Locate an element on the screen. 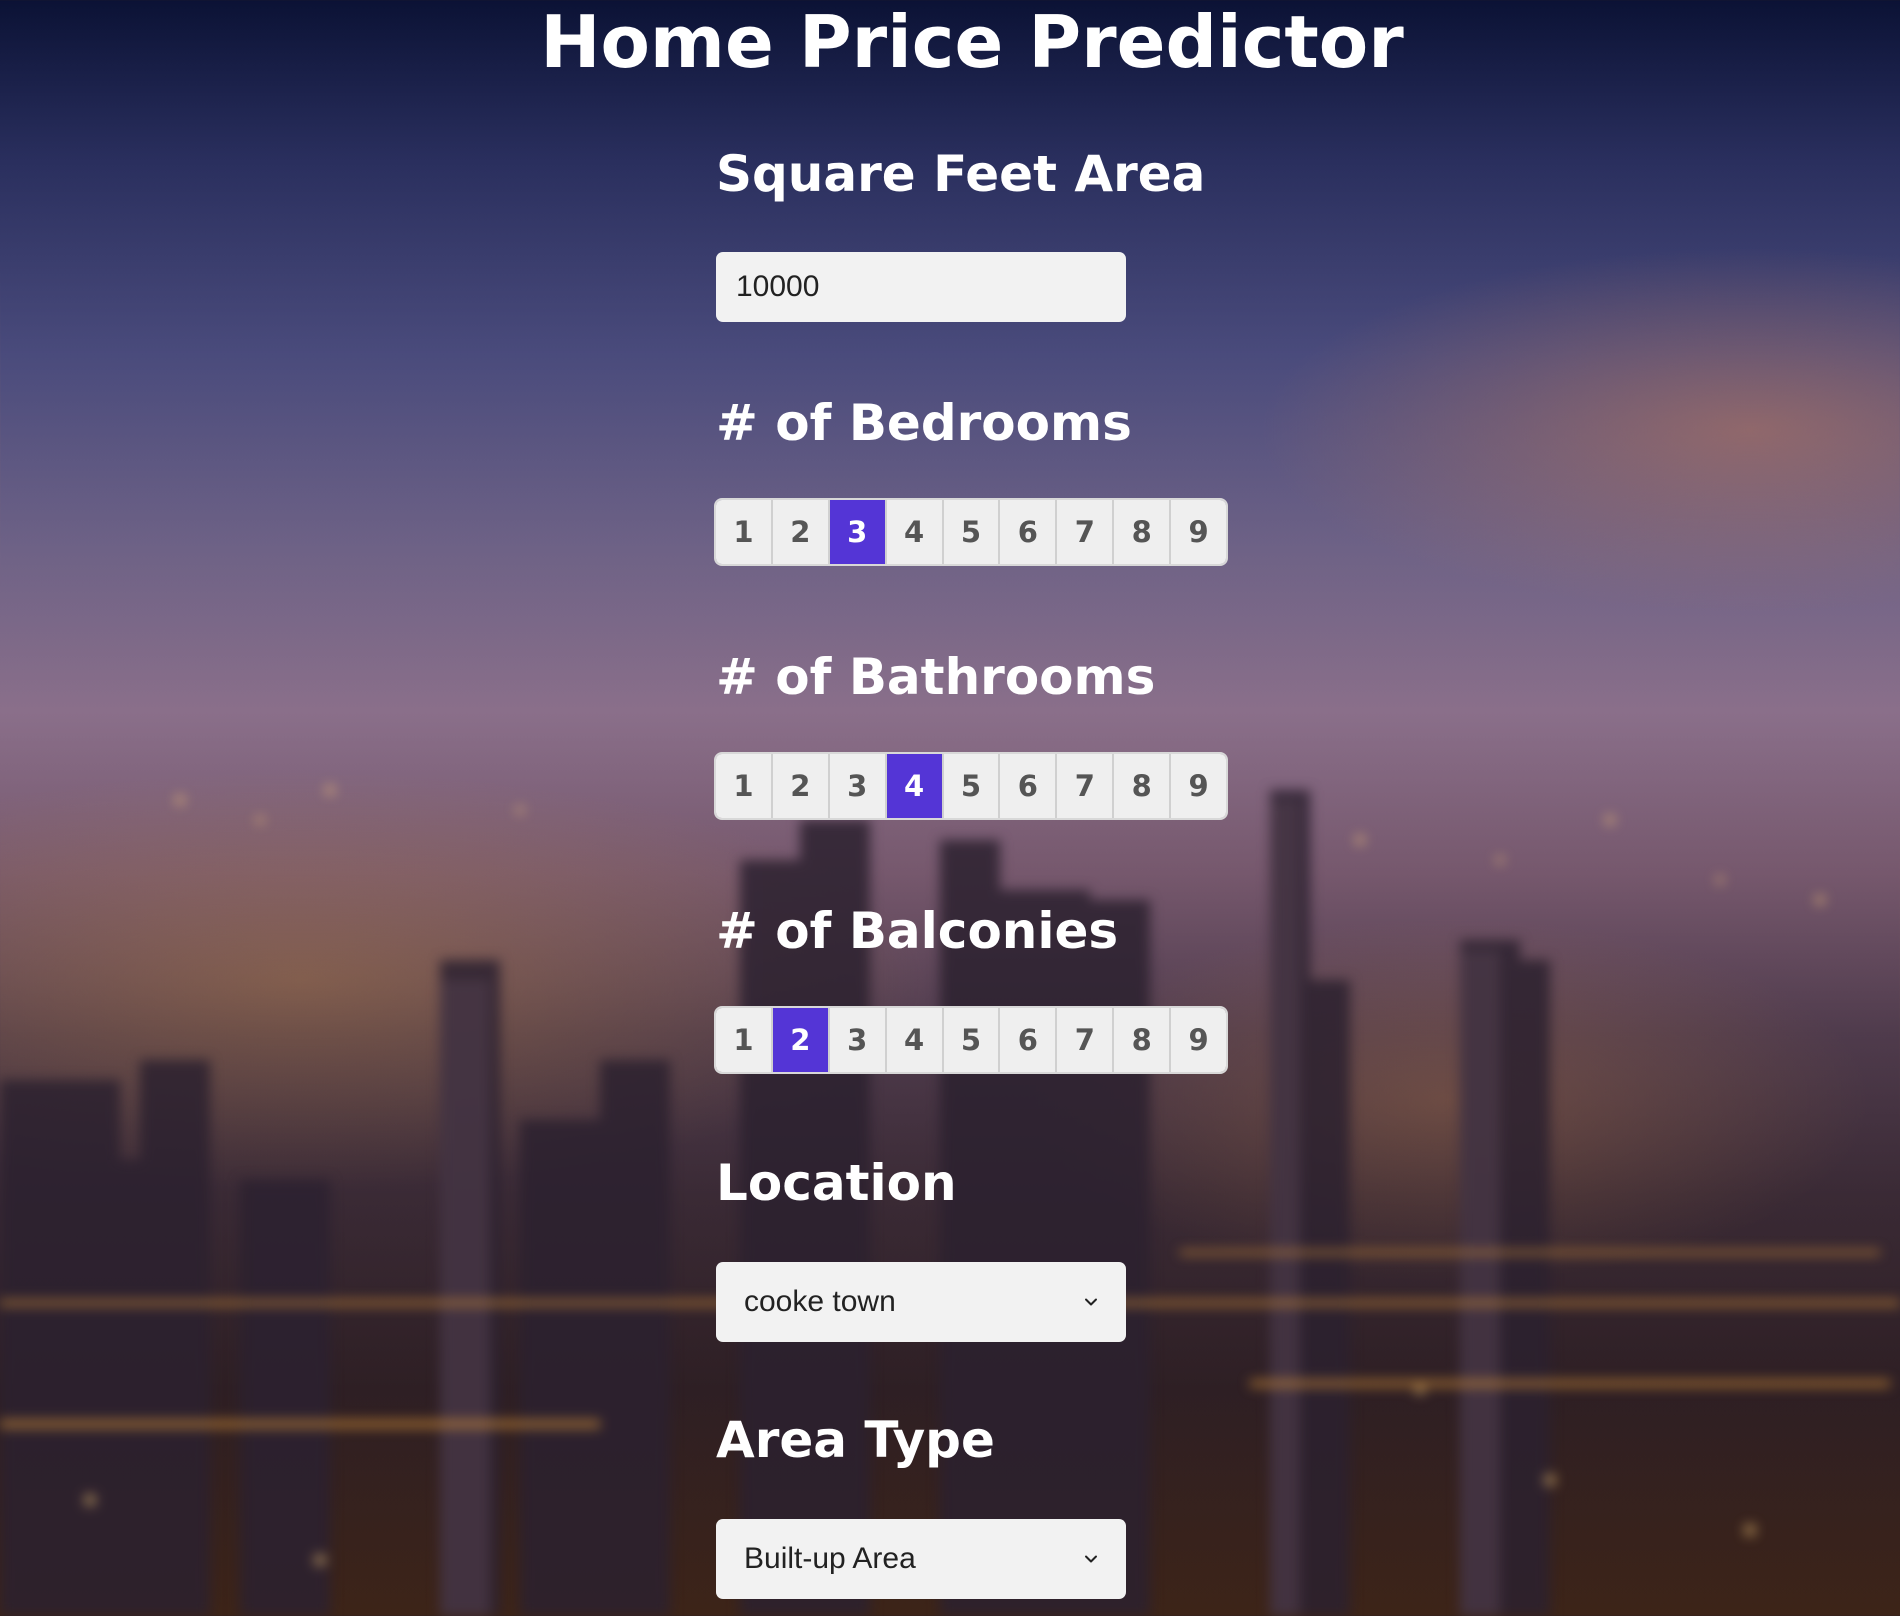  balconies-label: # of Balconies is located at coordinates (917, 931).